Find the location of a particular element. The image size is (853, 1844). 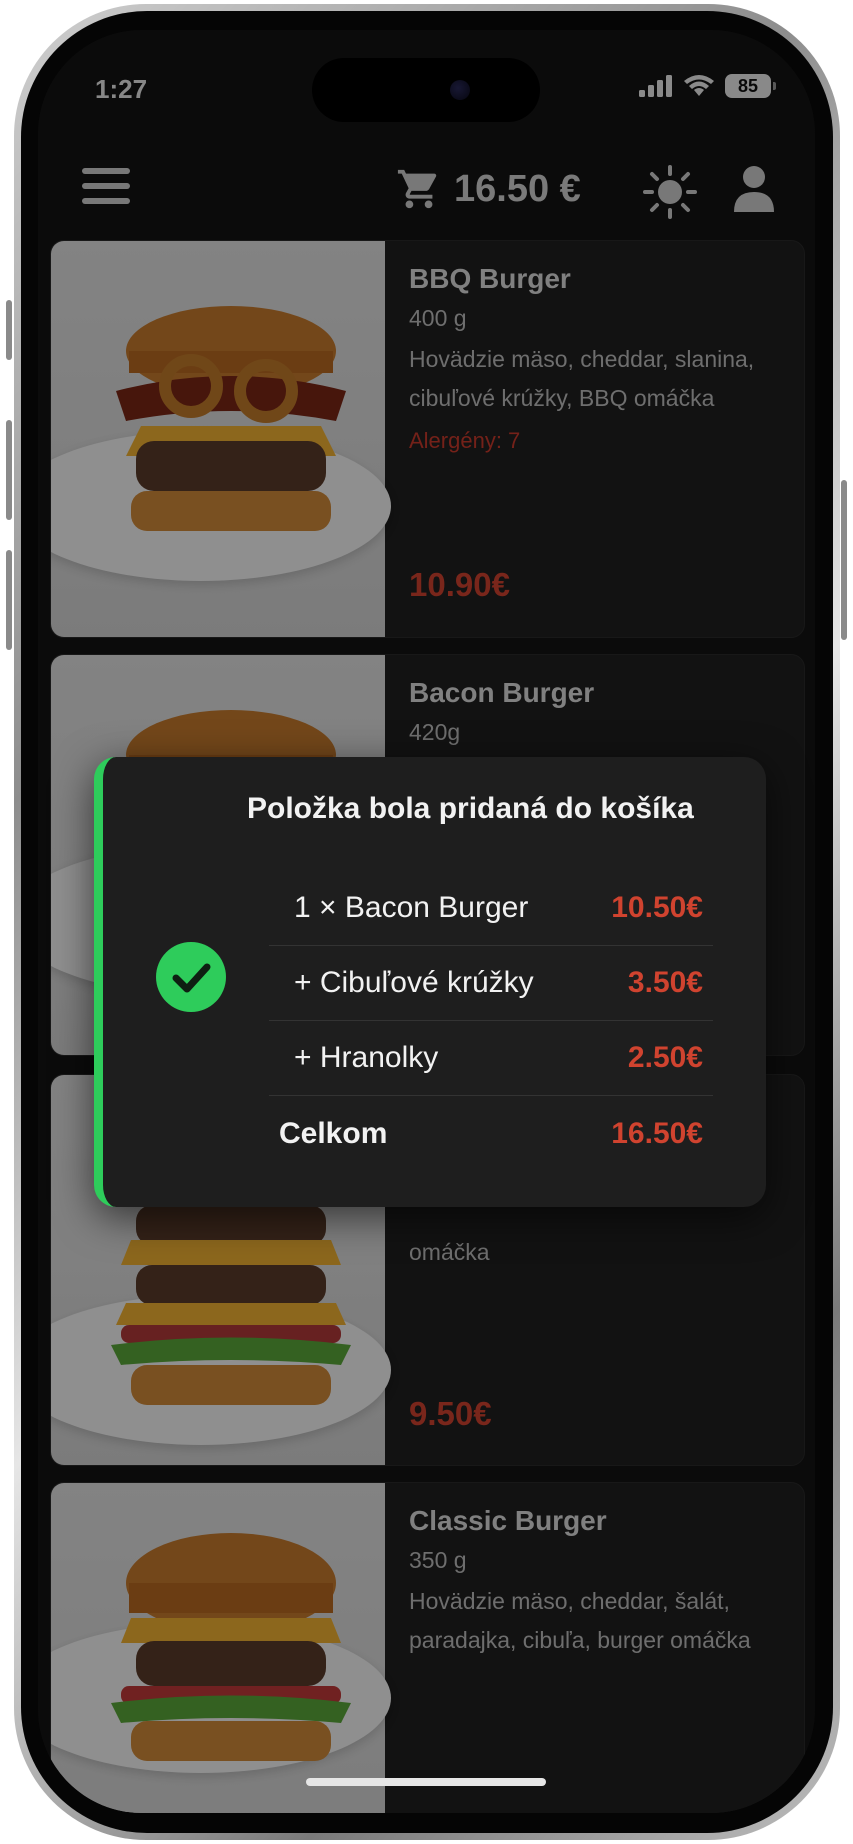

product-info: omáčka is located at coordinates (597, 1252).